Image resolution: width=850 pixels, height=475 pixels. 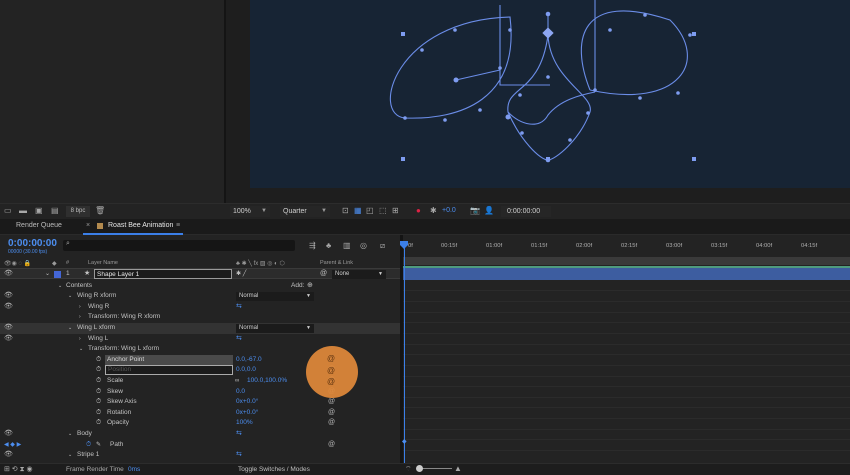 I want to click on contents-row: ⌄ Contents Add: ⊕, so click(x=200, y=286).